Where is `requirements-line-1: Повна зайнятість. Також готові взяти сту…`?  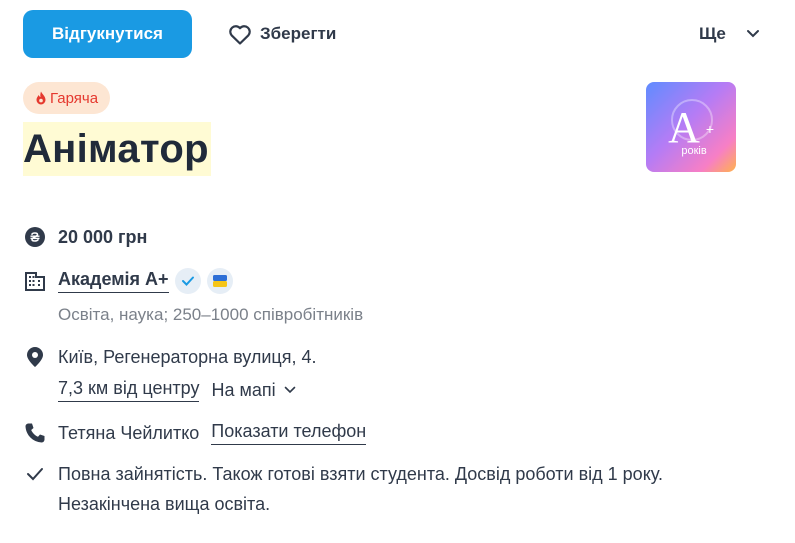 requirements-line-1: Повна зайнятість. Також готові взяти сту… is located at coordinates (360, 473).